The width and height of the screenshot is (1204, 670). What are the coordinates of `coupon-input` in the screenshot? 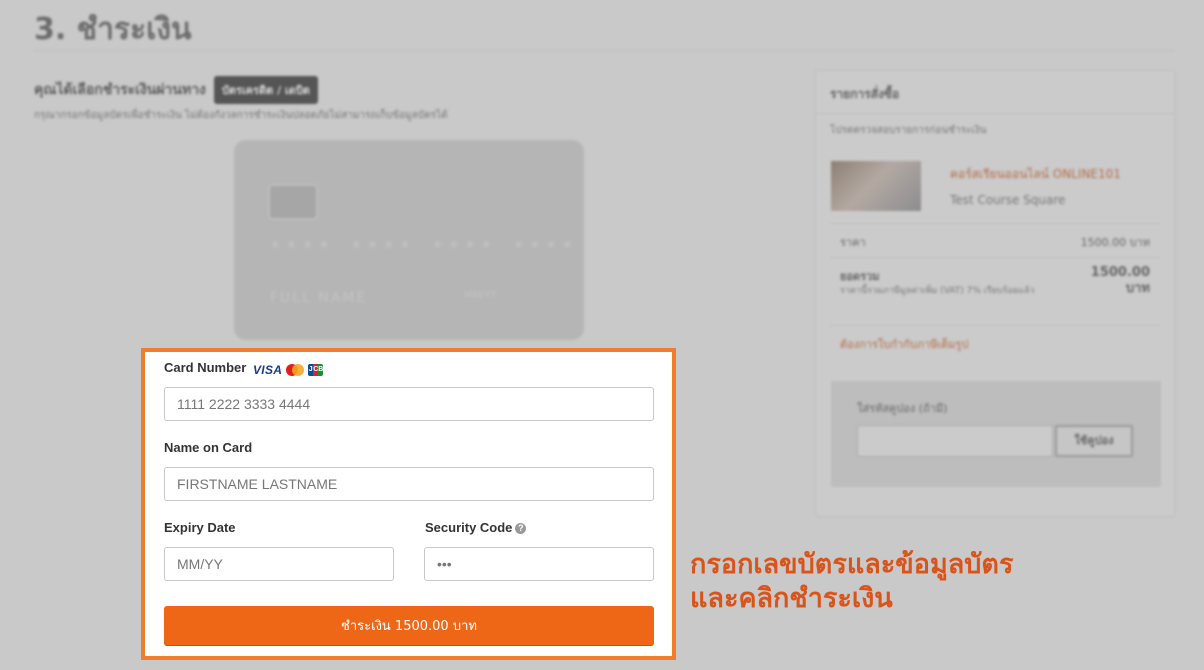 It's located at (955, 441).